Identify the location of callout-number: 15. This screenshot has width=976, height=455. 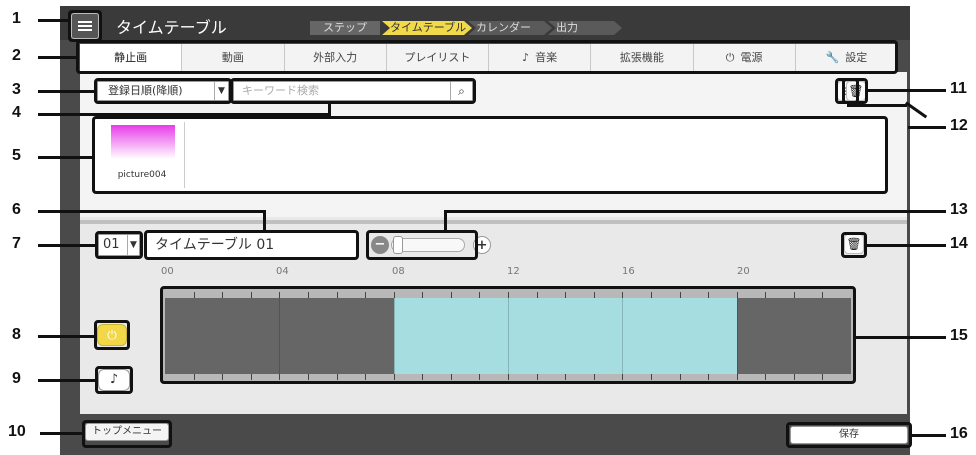
(959, 335).